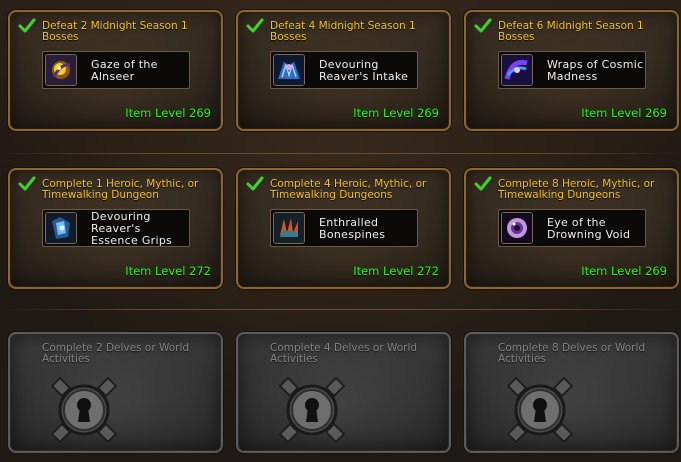 The height and width of the screenshot is (462, 681). I want to click on reward-name: Devouring Reaver's Intake, so click(364, 70).